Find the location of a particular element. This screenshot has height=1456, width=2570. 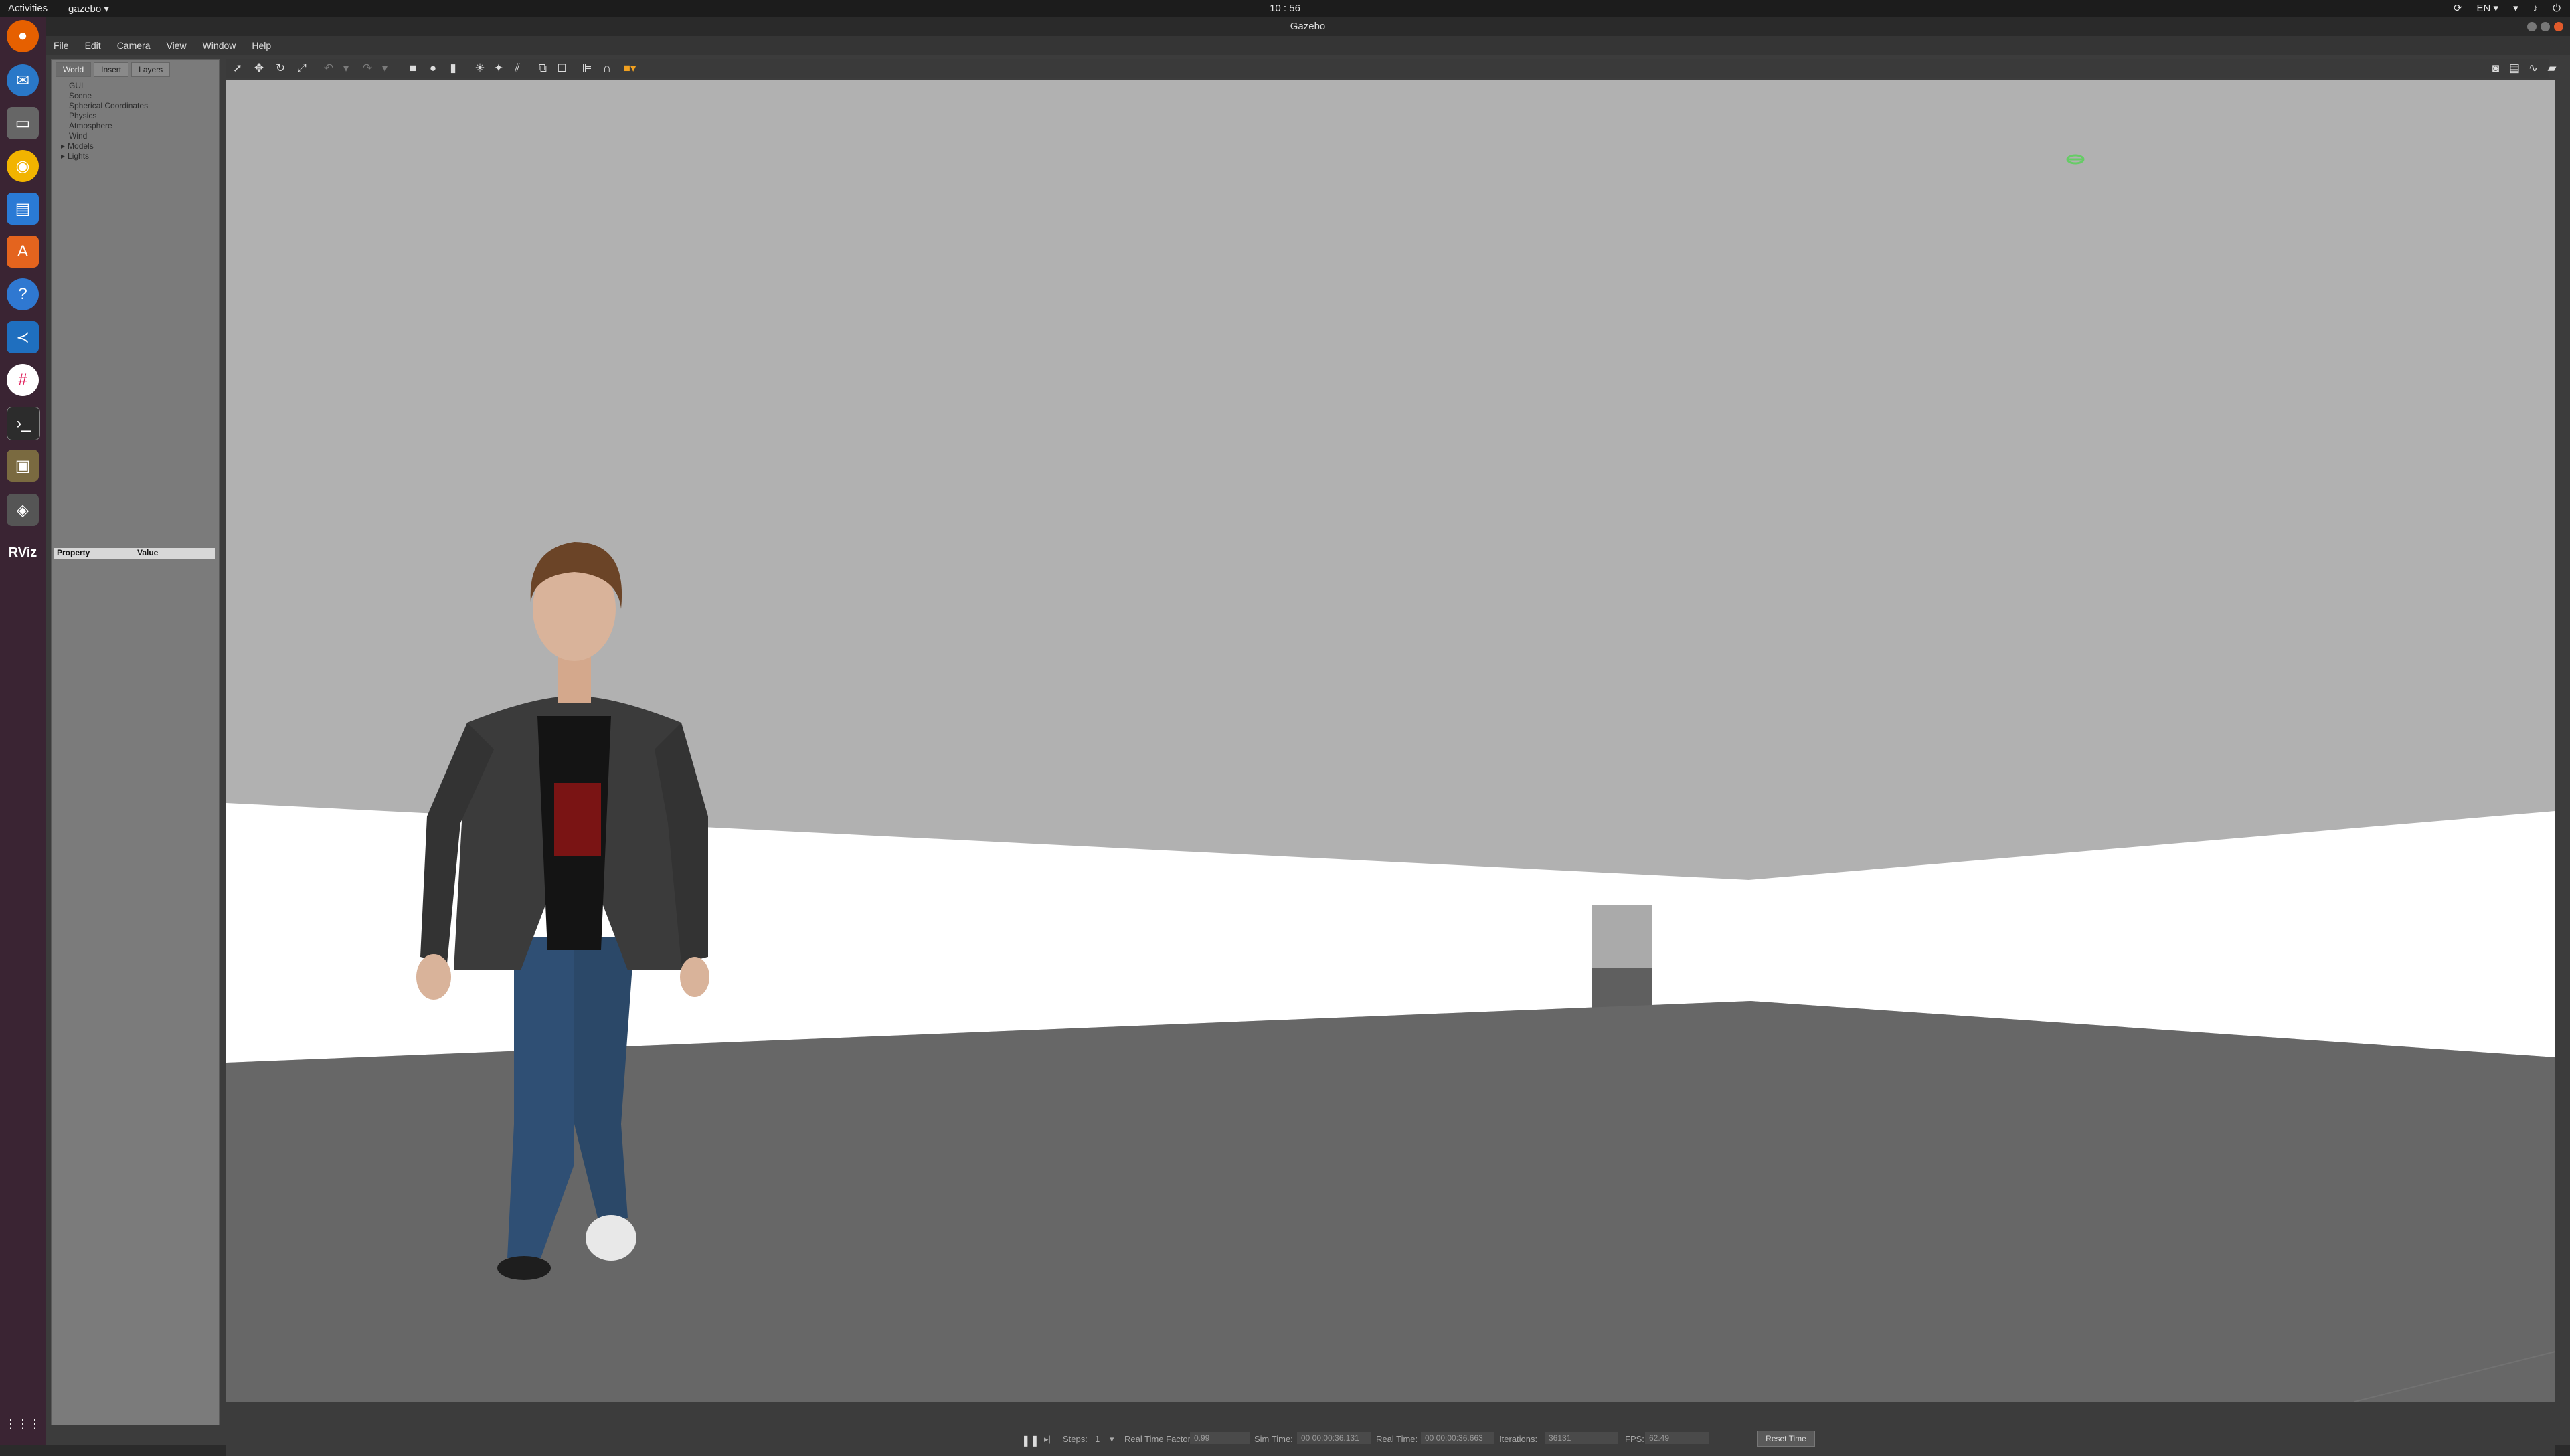

files-icon: ▭ is located at coordinates (23, 123).